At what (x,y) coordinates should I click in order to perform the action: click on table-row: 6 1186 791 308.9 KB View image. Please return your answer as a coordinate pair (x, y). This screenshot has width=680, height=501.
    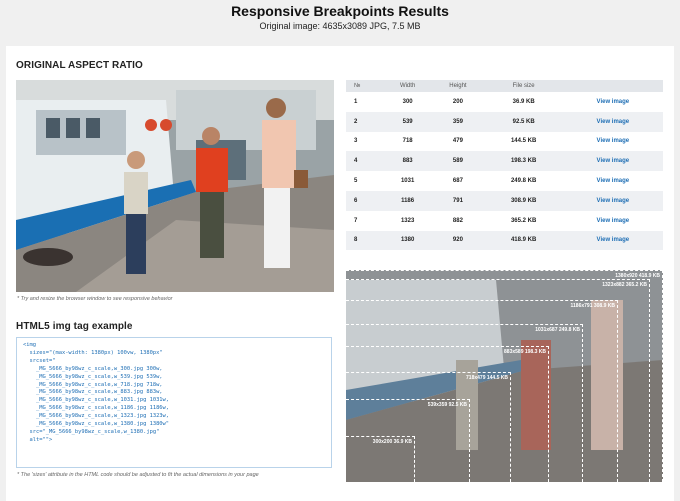
    Looking at the image, I should click on (504, 200).